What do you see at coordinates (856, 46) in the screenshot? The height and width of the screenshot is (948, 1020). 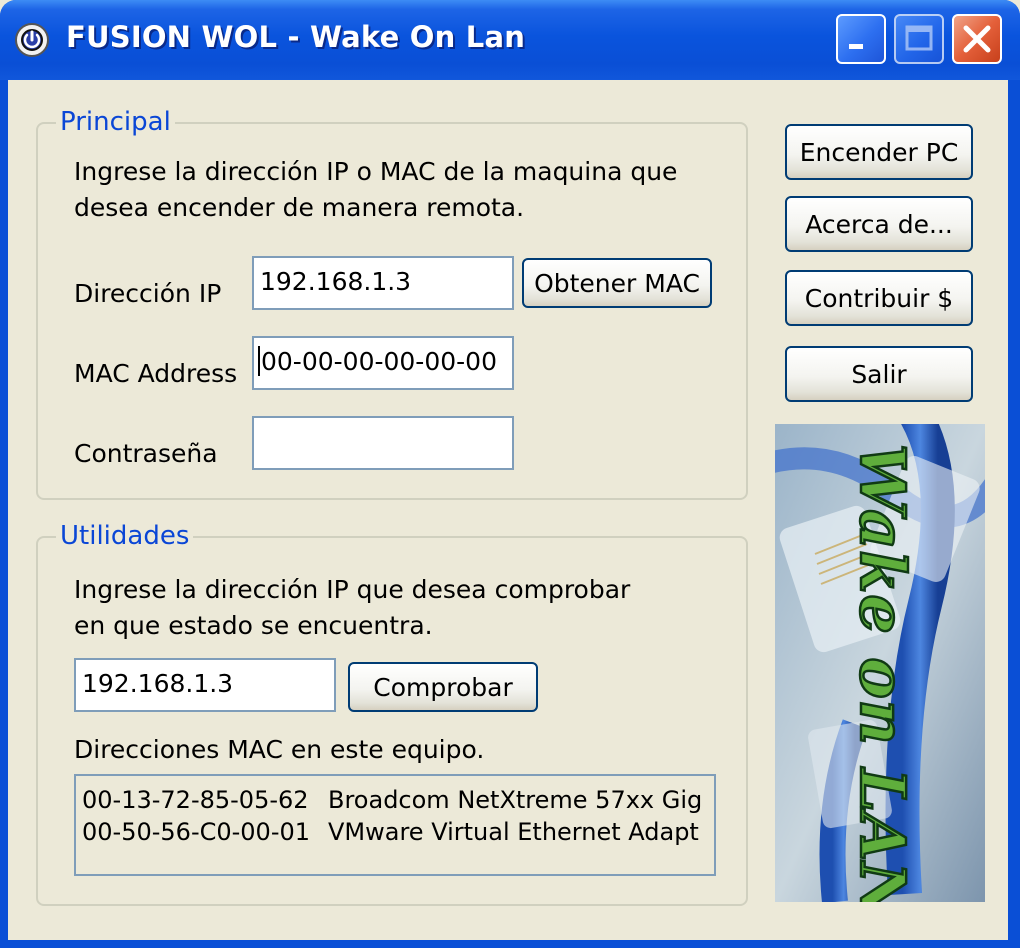 I see `minimize-icon` at bounding box center [856, 46].